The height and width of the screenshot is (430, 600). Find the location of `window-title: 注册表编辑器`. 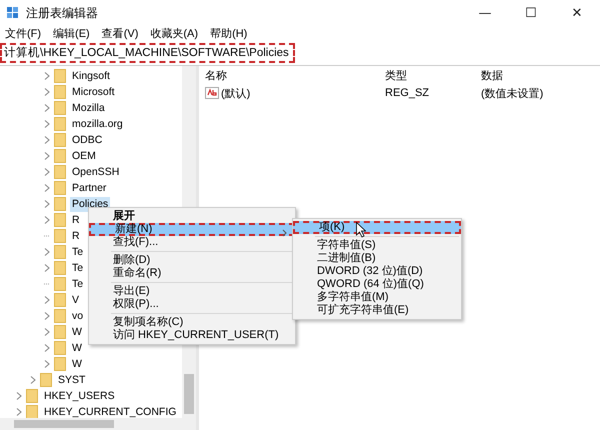

window-title: 注册表编辑器 is located at coordinates (62, 13).